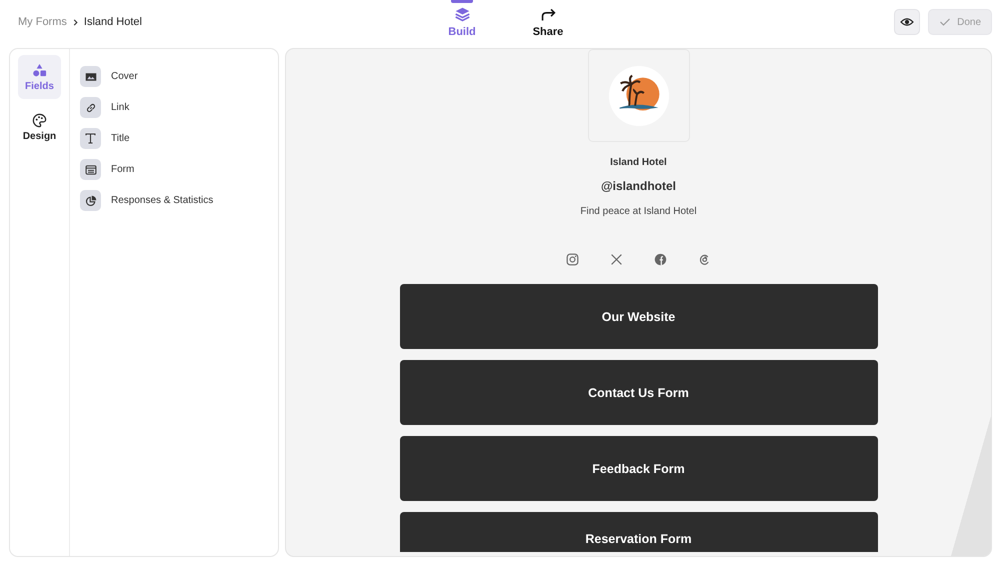 The width and height of the screenshot is (1000, 566). I want to click on tab: Build, so click(462, 22).